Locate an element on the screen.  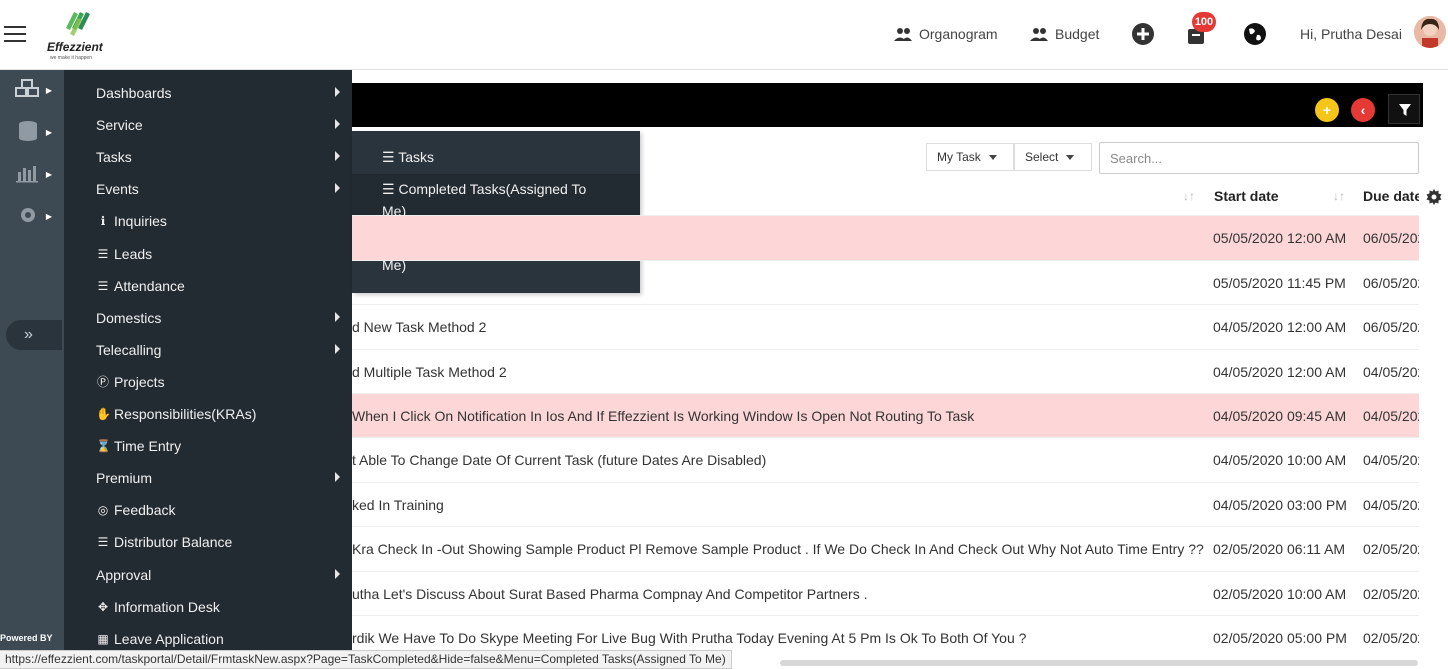
menu-item-projects: Ⓟ Projects is located at coordinates (208, 382).